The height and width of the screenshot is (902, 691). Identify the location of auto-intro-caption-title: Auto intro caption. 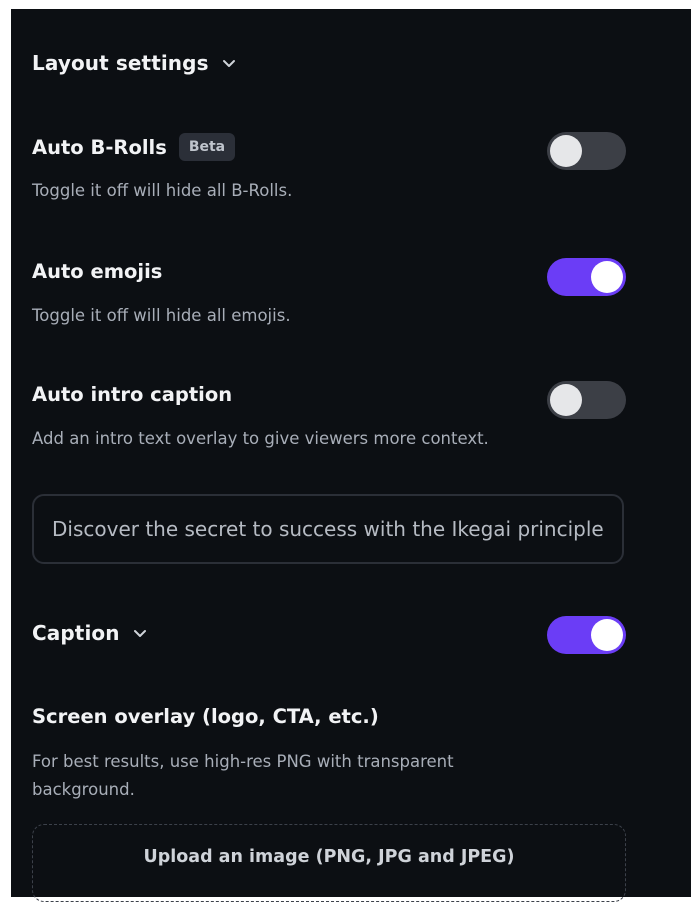
(132, 394).